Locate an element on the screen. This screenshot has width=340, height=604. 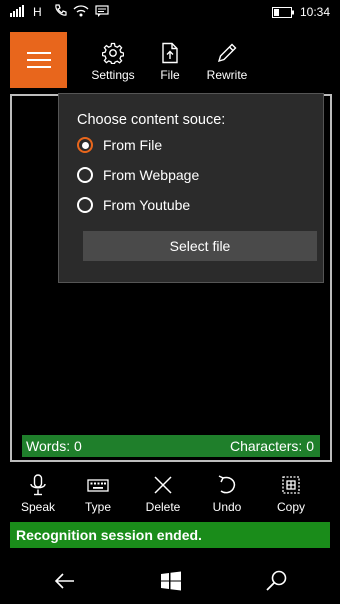
undo-button: Undo is located at coordinates (227, 494).